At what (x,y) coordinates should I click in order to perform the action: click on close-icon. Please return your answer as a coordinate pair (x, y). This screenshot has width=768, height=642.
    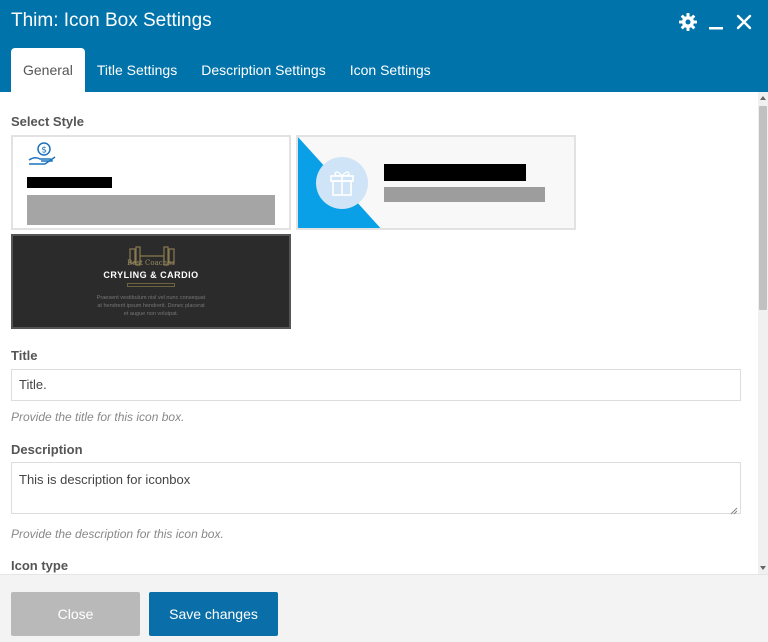
    Looking at the image, I should click on (744, 22).